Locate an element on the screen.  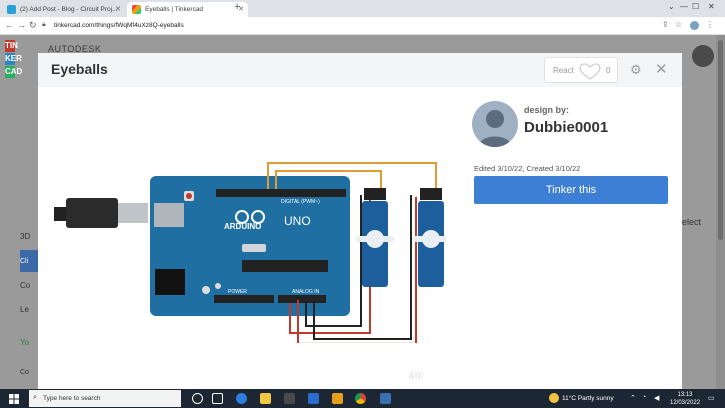
logo-row: CAD is located at coordinates (14, 72).